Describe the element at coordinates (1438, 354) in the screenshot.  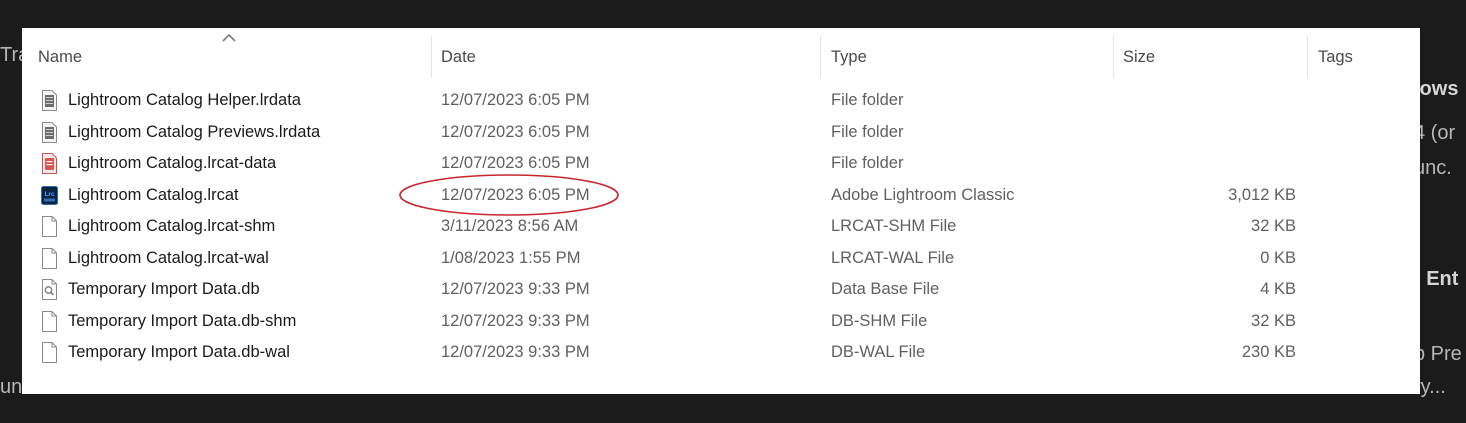
I see `bg-fragment-right-5: b Pre` at that location.